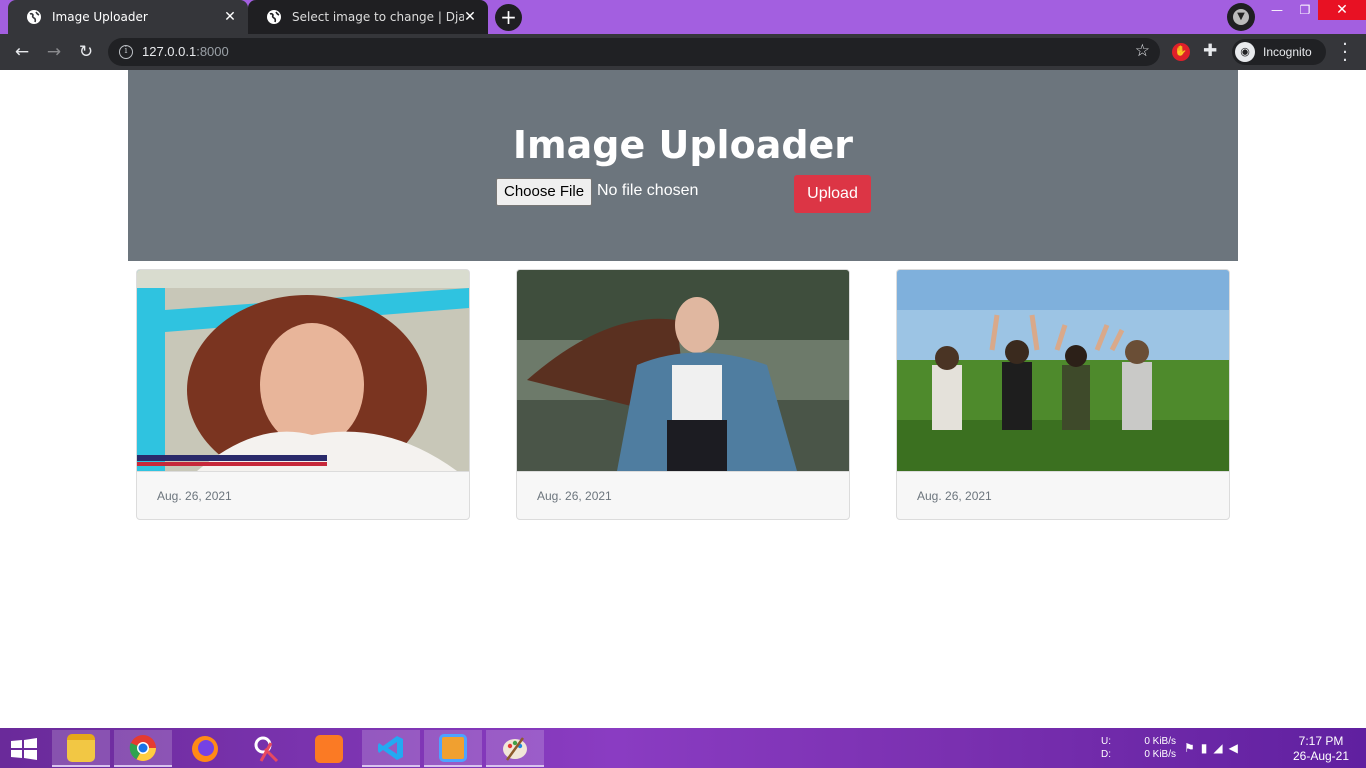 The width and height of the screenshot is (1366, 768). Describe the element at coordinates (832, 194) in the screenshot. I see `upload-button: Upload` at that location.